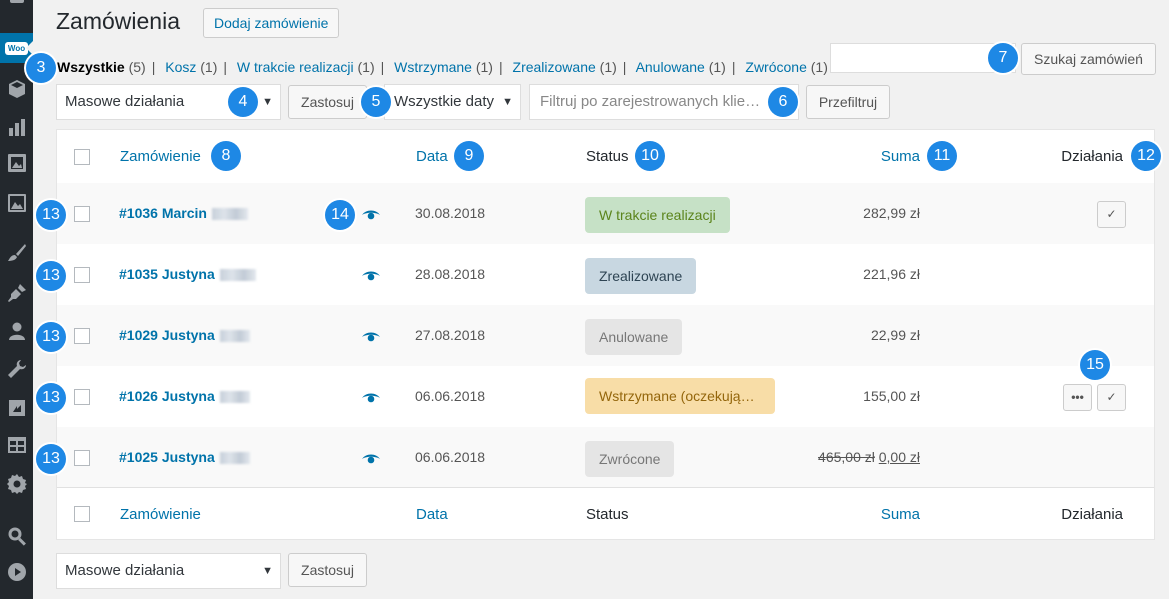 This screenshot has height=599, width=1169. I want to click on order-total-original: 465,00 zł, so click(846, 457).